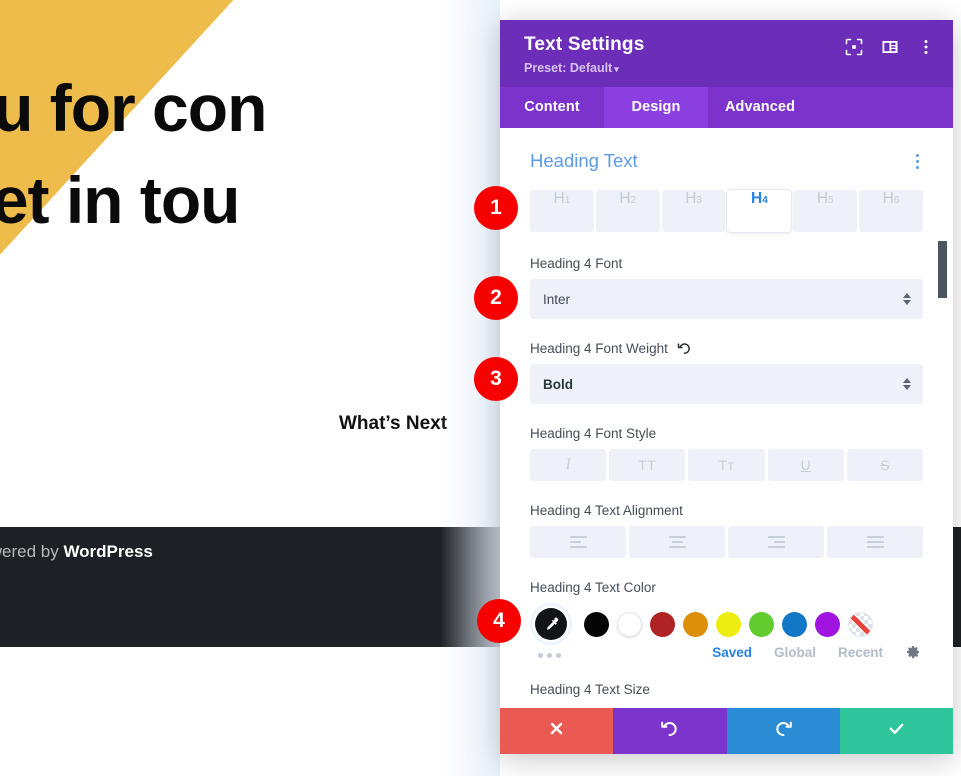 This screenshot has height=776, width=961. I want to click on underline-button: U, so click(805, 465).